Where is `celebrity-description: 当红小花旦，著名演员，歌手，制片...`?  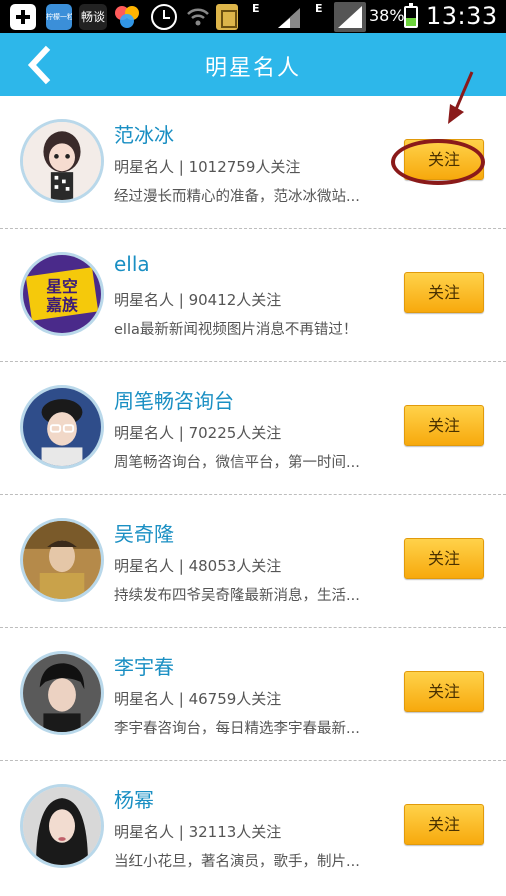 celebrity-description: 当红小花旦，著名演员，歌手，制片... is located at coordinates (237, 862).